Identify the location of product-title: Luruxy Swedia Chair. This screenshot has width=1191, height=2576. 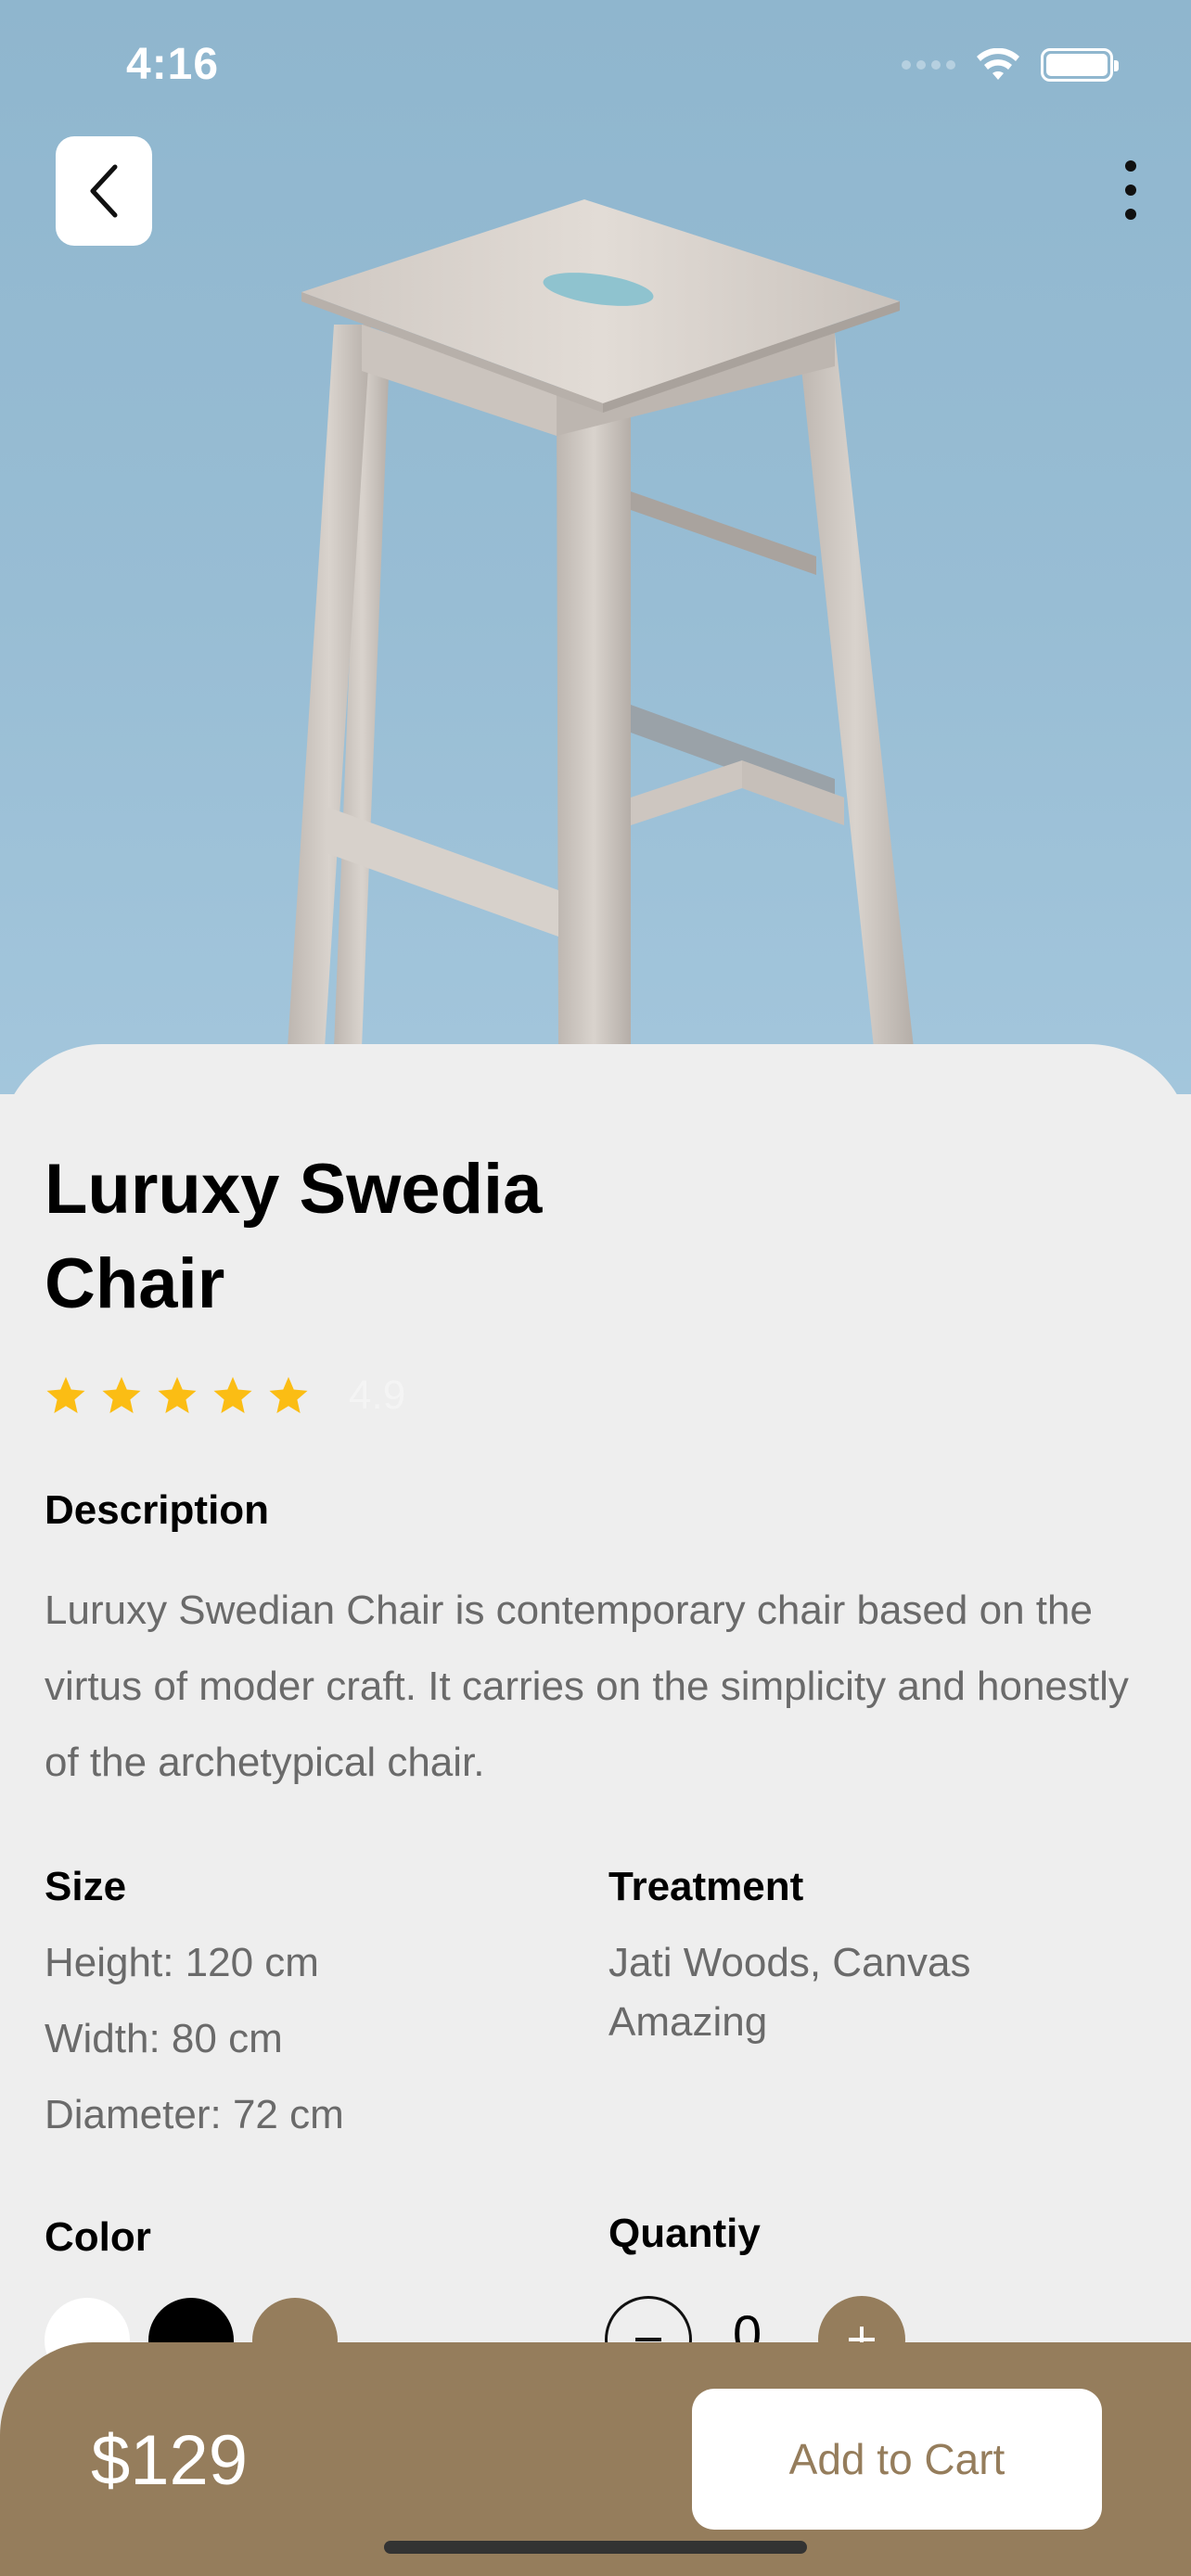
(294, 1237).